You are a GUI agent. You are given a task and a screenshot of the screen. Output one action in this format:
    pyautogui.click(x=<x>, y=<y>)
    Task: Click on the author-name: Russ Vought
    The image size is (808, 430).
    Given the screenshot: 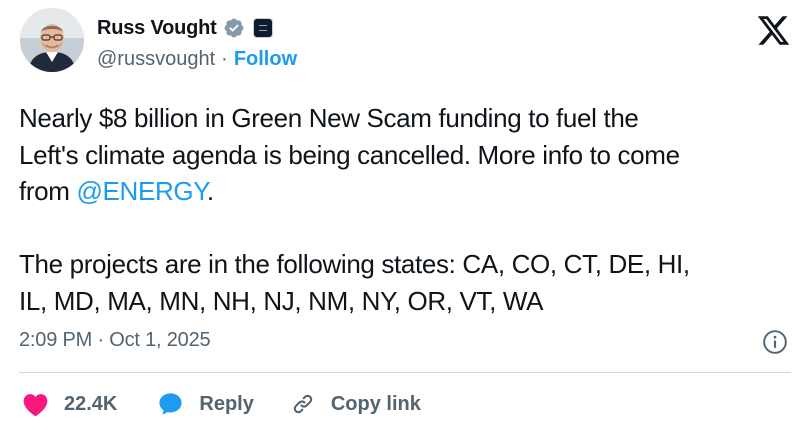 What is the action you would take?
    pyautogui.click(x=157, y=28)
    